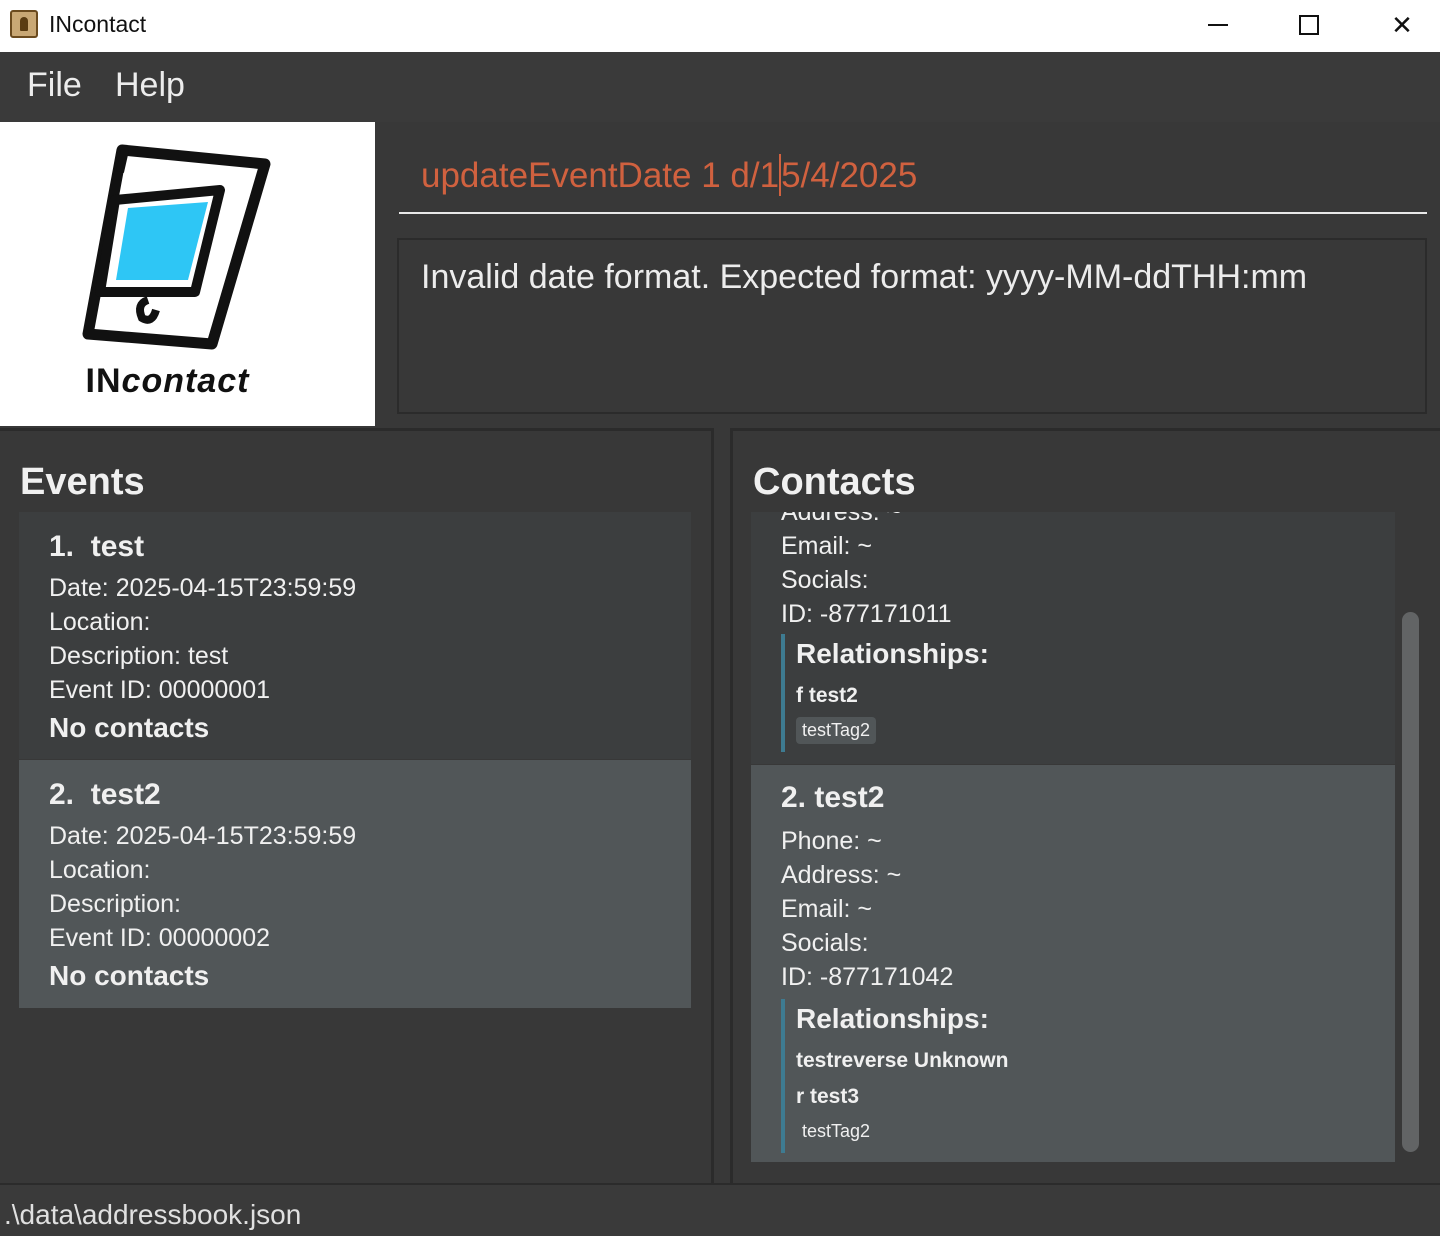 This screenshot has height=1236, width=1440. Describe the element at coordinates (720, 87) in the screenshot. I see `menu-bar: File Help` at that location.